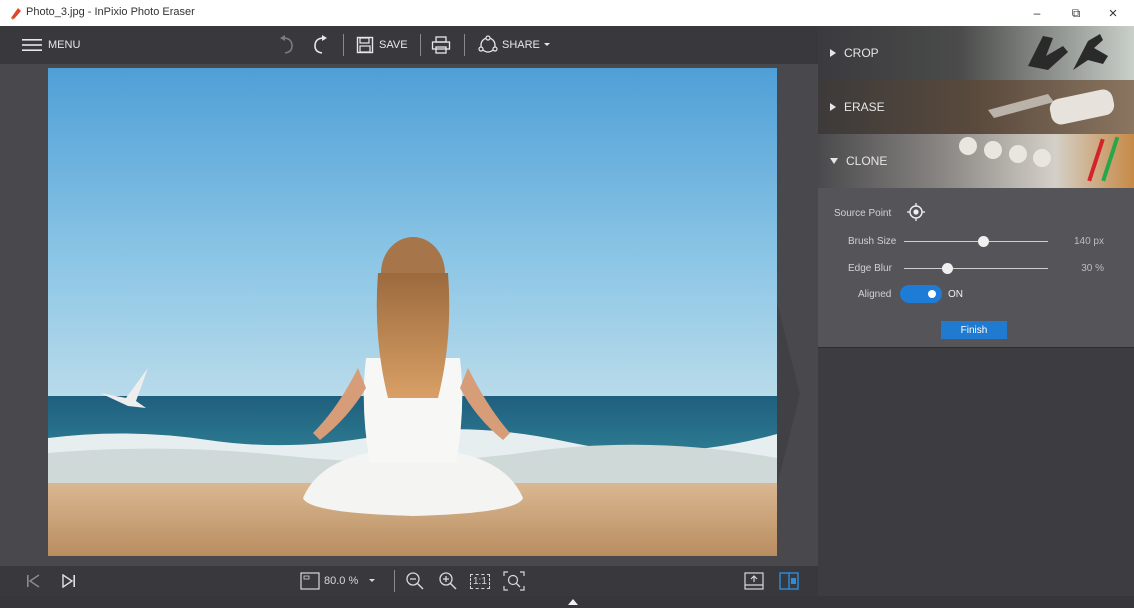  Describe the element at coordinates (976, 107) in the screenshot. I see `erase-section-header: ERASE` at that location.